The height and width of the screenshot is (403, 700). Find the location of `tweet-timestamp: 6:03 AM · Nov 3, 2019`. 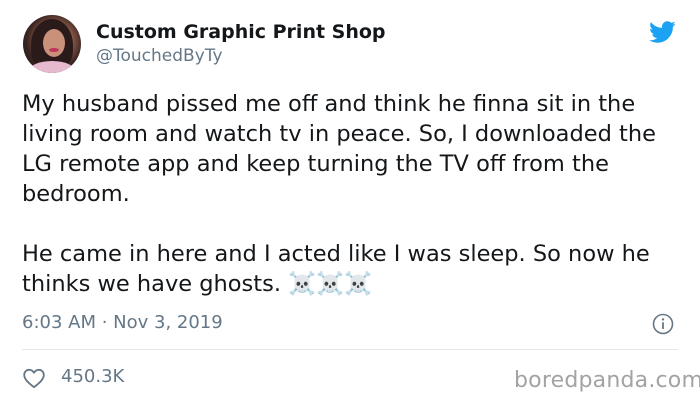

tweet-timestamp: 6:03 AM · Nov 3, 2019 is located at coordinates (122, 323).